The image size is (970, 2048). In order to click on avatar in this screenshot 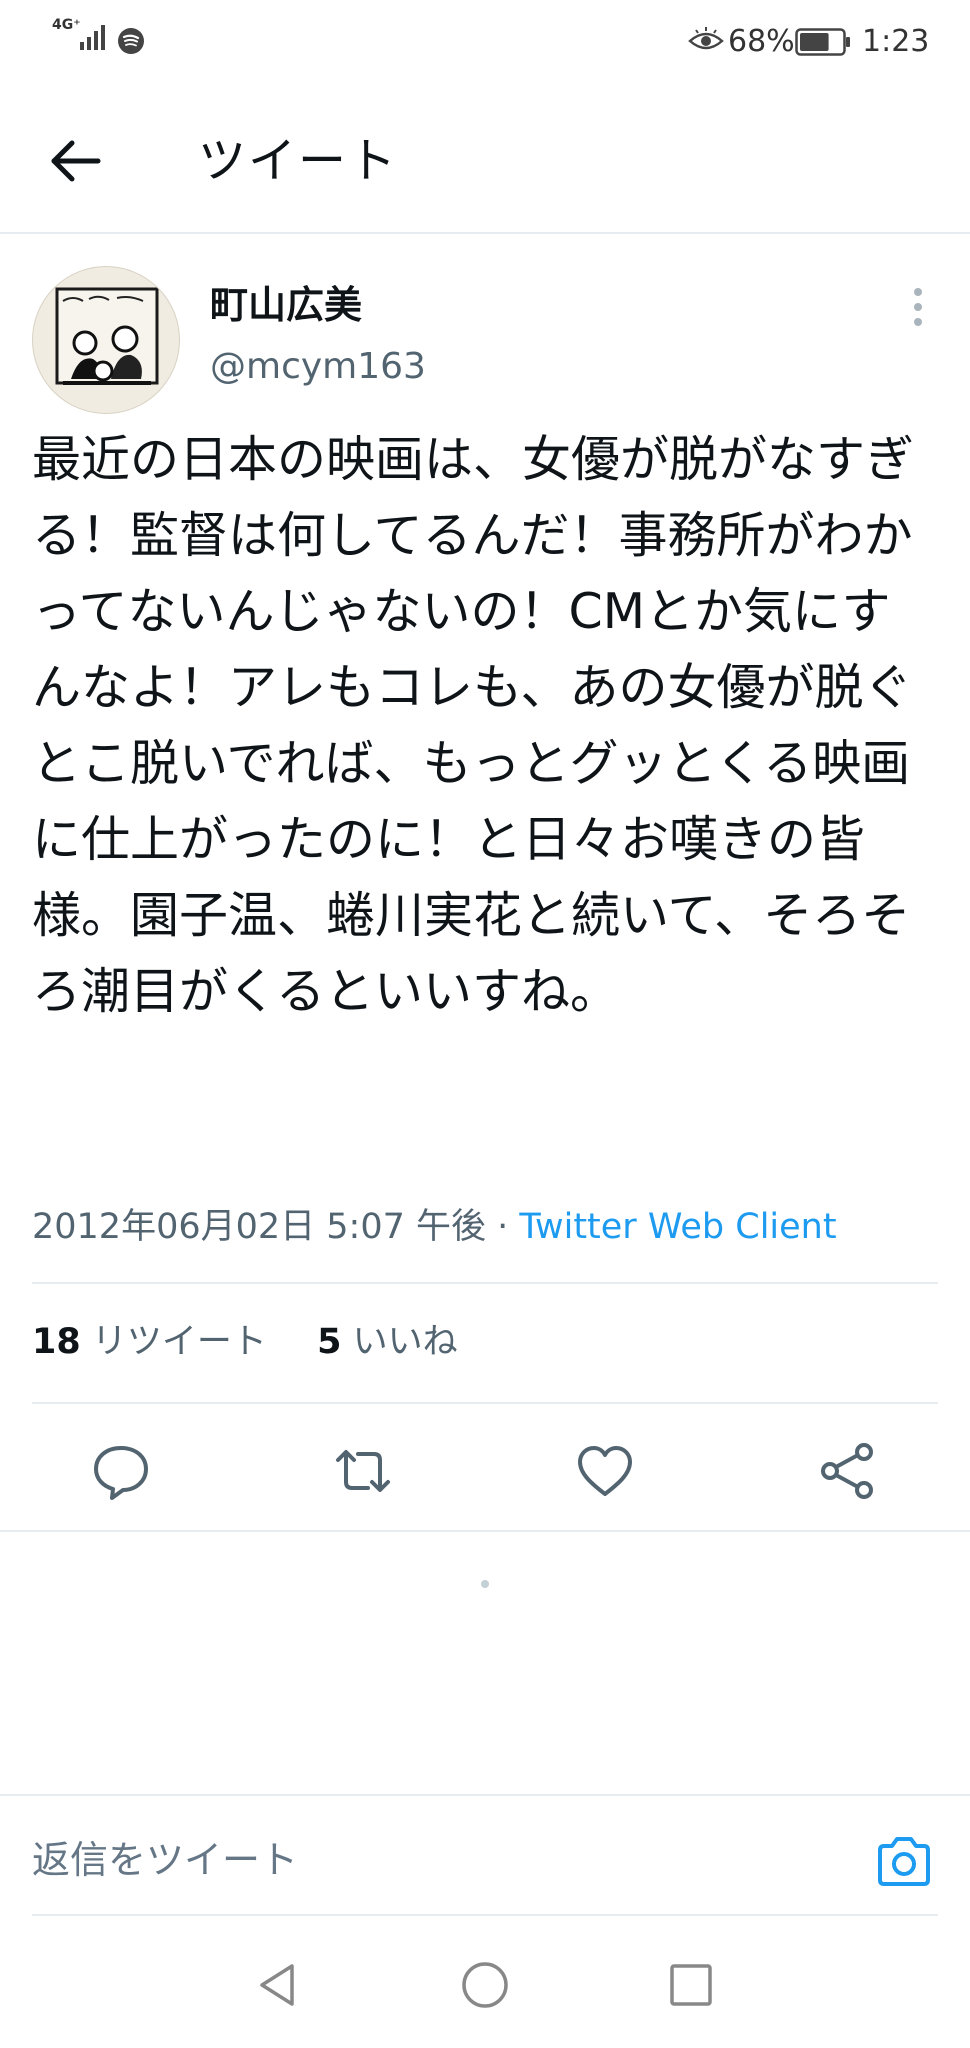, I will do `click(106, 340)`.